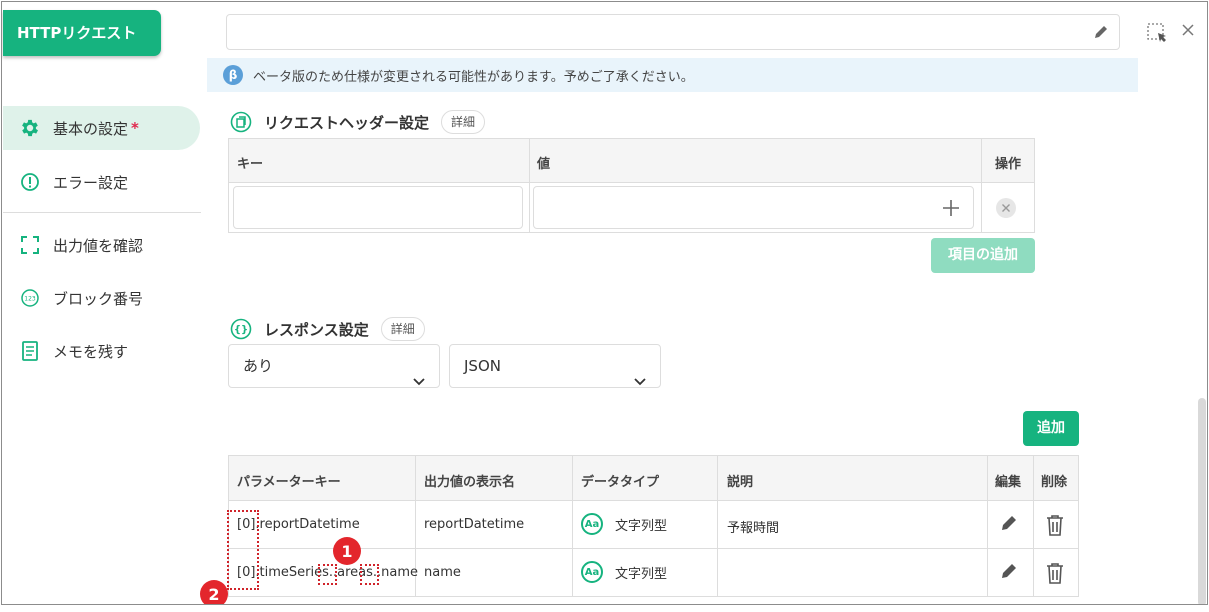 The image size is (1209, 612). I want to click on svg-text: 123, so click(30, 299).